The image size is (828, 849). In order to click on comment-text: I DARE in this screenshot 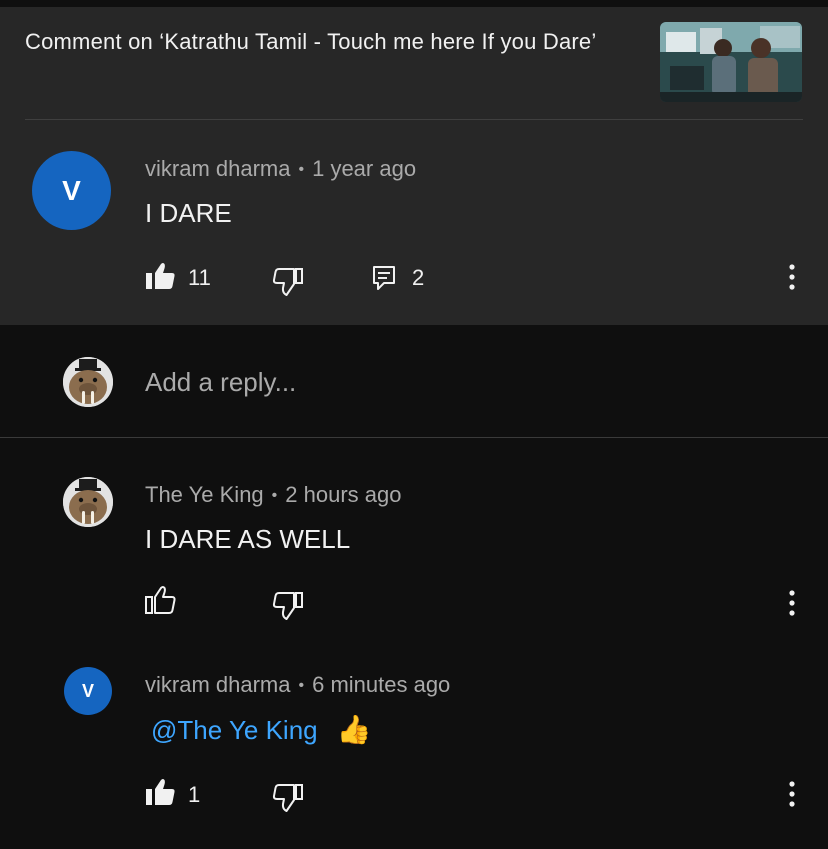, I will do `click(188, 213)`.